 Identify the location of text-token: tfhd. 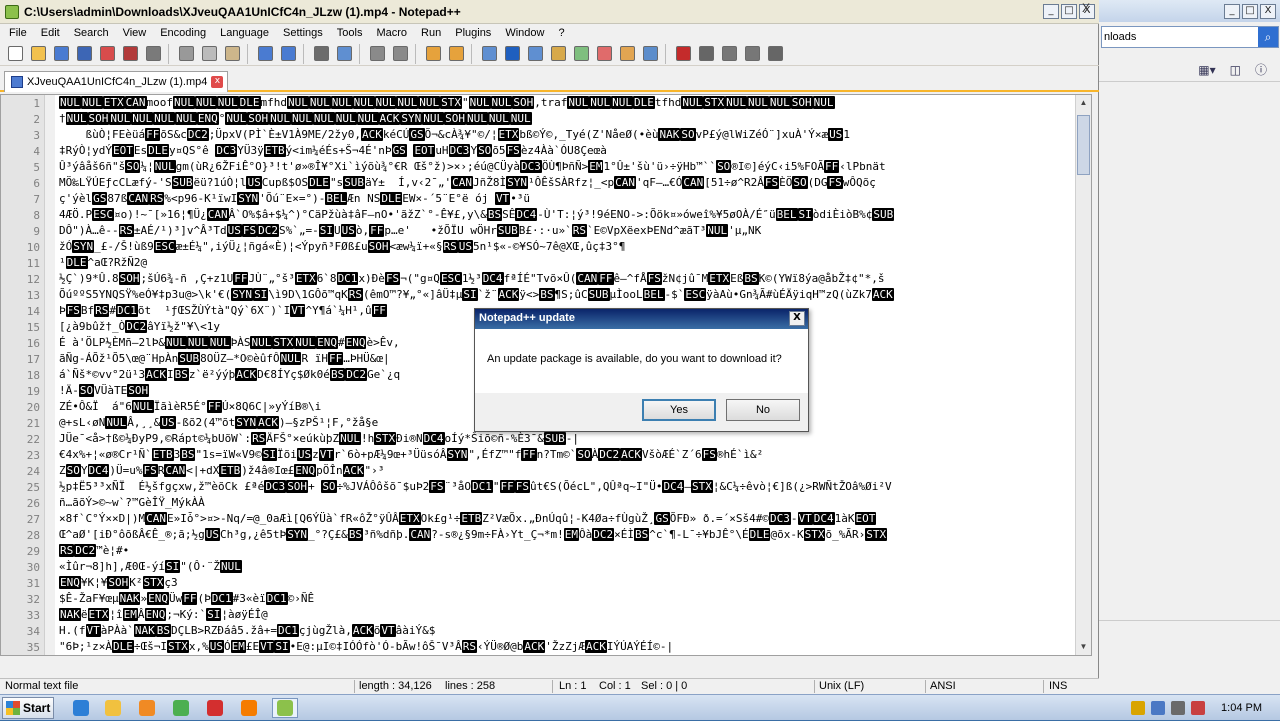
(668, 102).